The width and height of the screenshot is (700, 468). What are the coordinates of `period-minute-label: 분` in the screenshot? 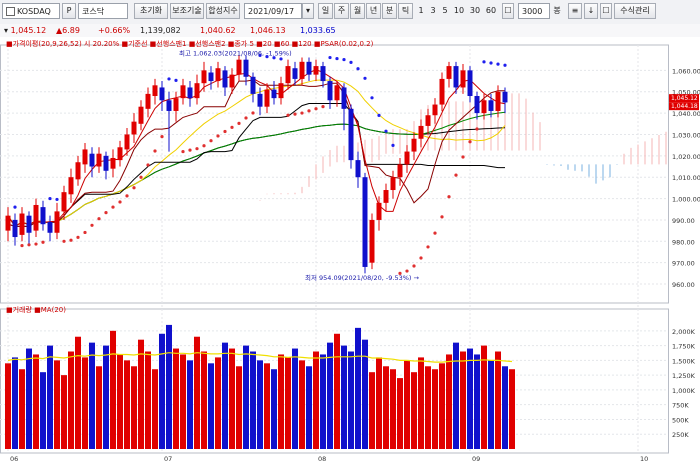 It's located at (389, 10).